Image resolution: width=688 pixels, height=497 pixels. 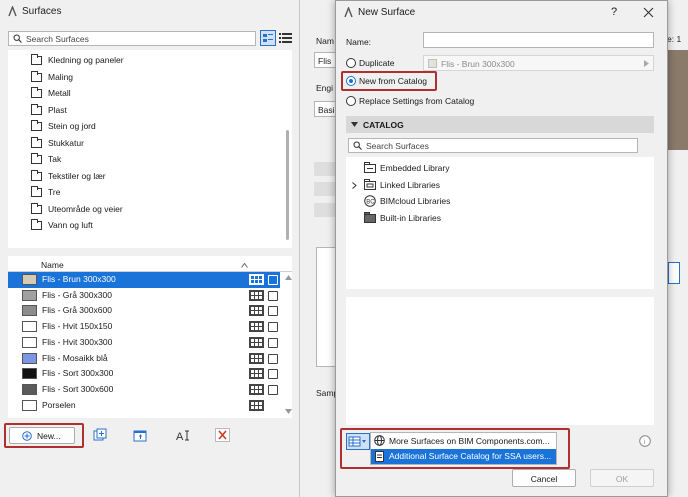 What do you see at coordinates (140, 435) in the screenshot?
I see `import-icon` at bounding box center [140, 435].